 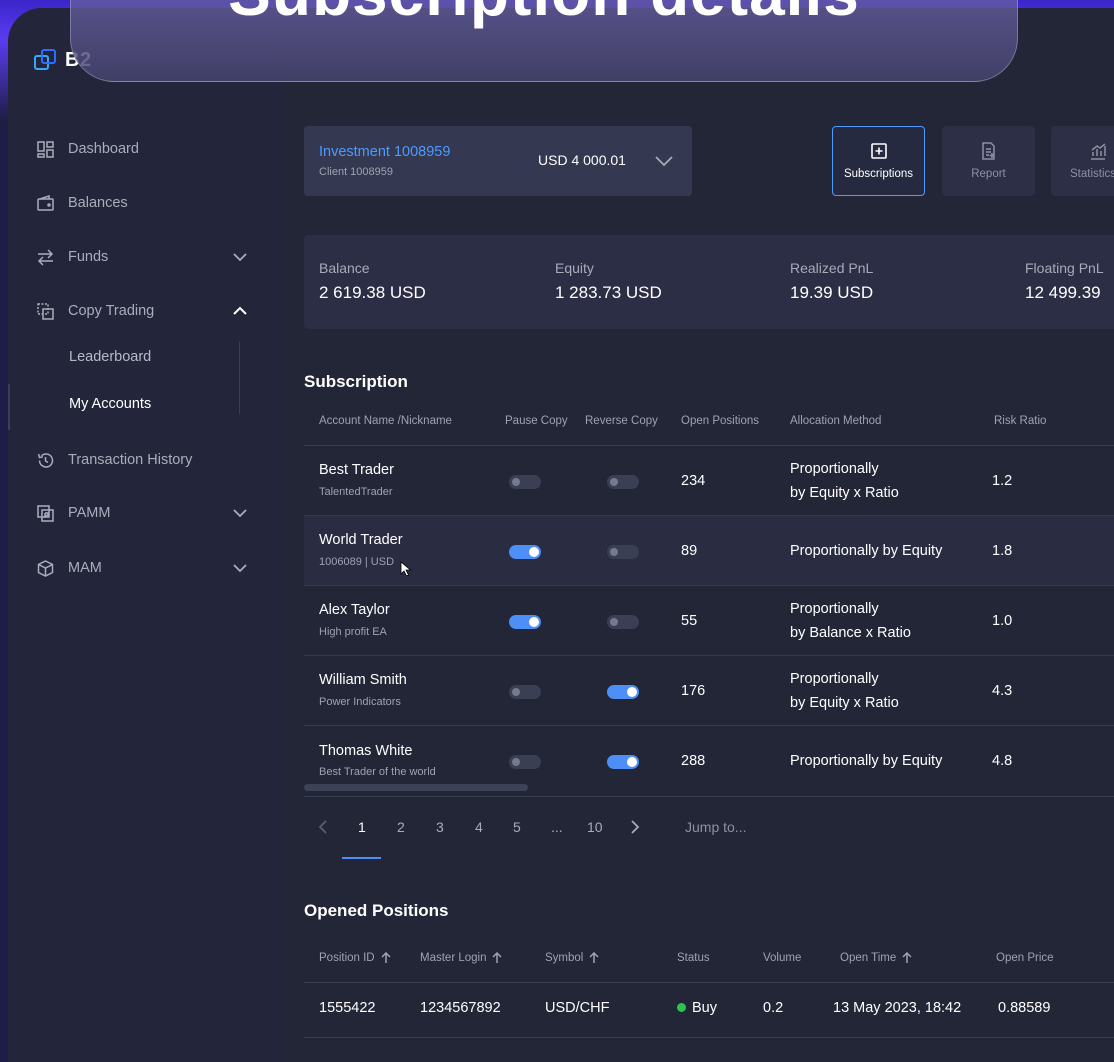 What do you see at coordinates (709, 796) in the screenshot?
I see `table-divider` at bounding box center [709, 796].